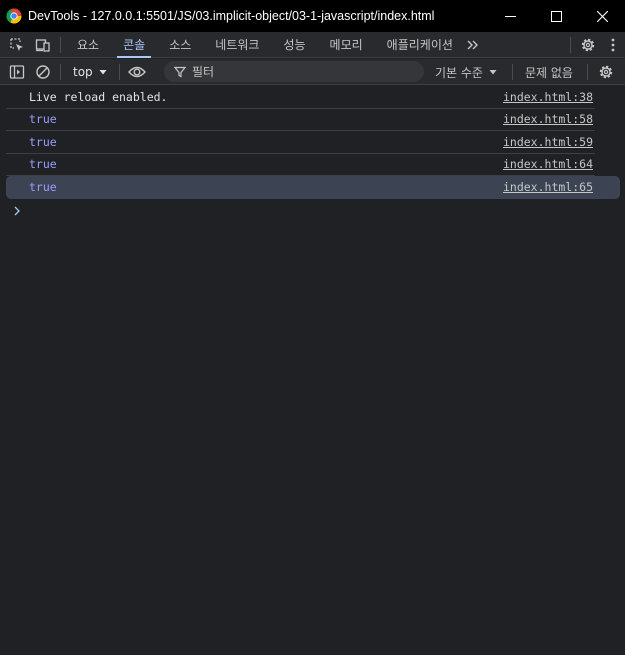 Image resolution: width=625 pixels, height=655 pixels. What do you see at coordinates (313, 187) in the screenshot?
I see `console-message-selected: true index.html:65` at bounding box center [313, 187].